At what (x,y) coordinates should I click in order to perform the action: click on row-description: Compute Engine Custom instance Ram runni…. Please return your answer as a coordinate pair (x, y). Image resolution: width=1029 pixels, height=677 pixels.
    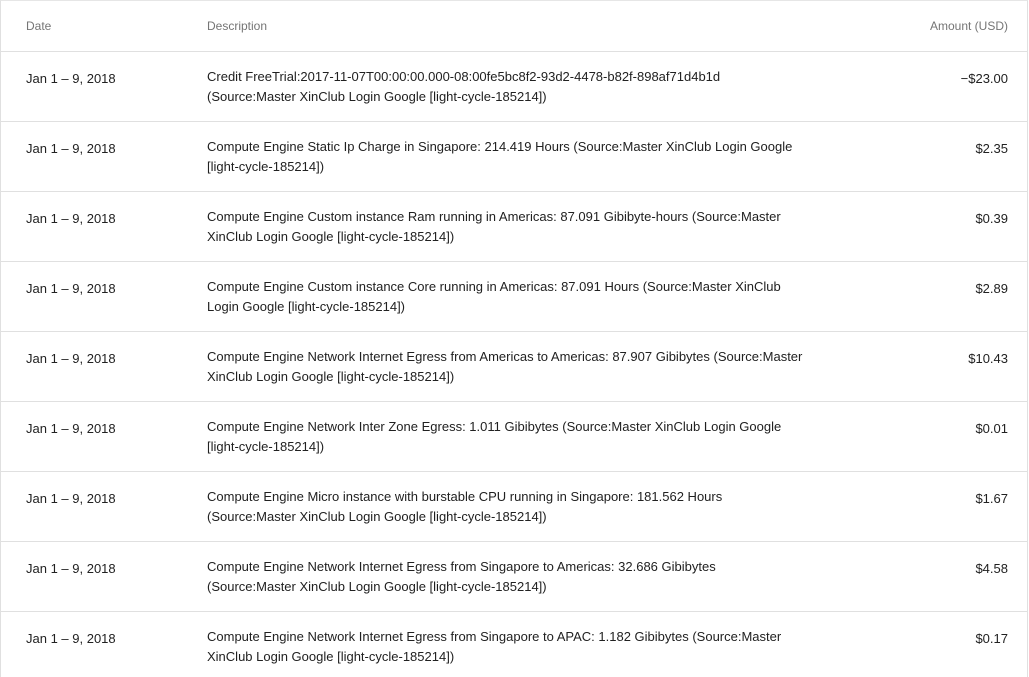
    Looking at the image, I should click on (494, 226).